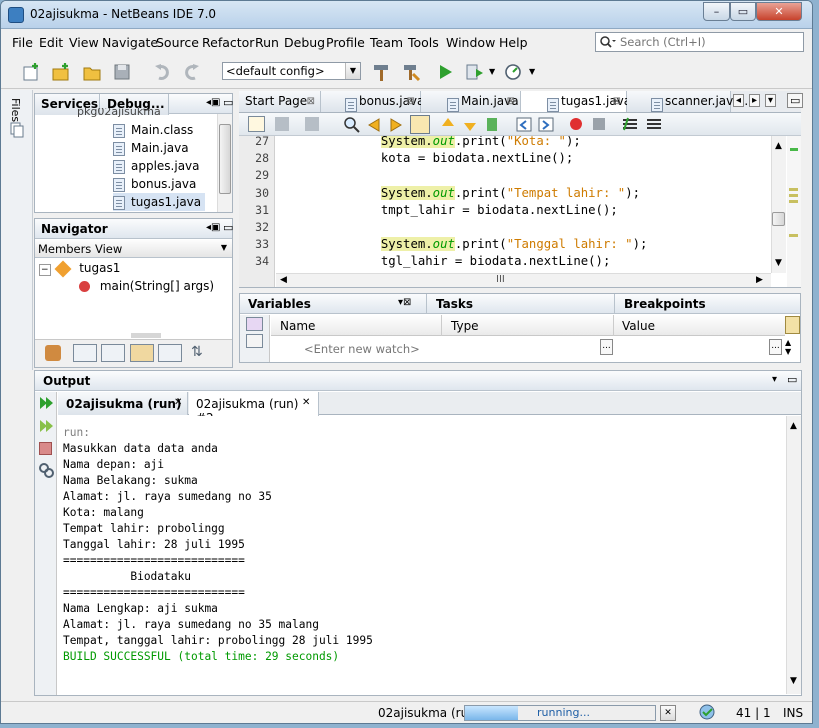 This screenshot has height=728, width=819. Describe the element at coordinates (771, 100) in the screenshot. I see `tab-list-icon: ▾` at that location.